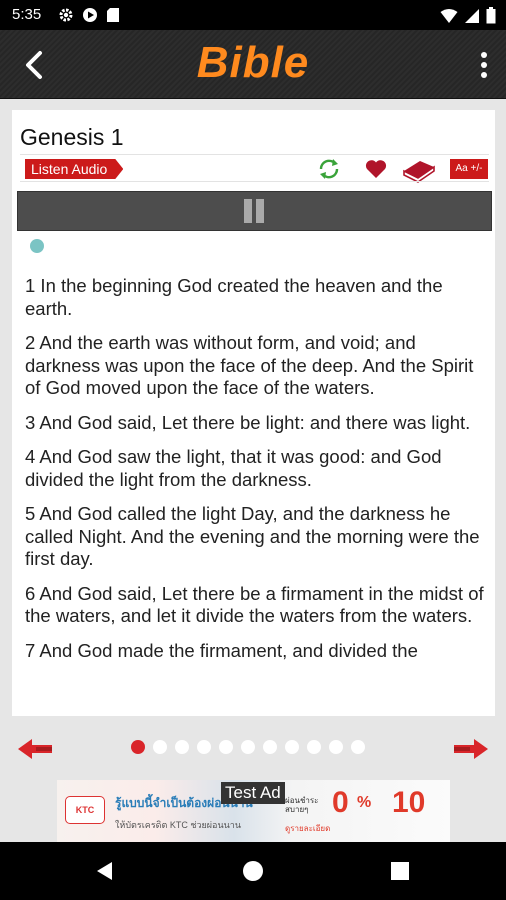 This screenshot has height=900, width=506. I want to click on page-dot-active, so click(138, 747).